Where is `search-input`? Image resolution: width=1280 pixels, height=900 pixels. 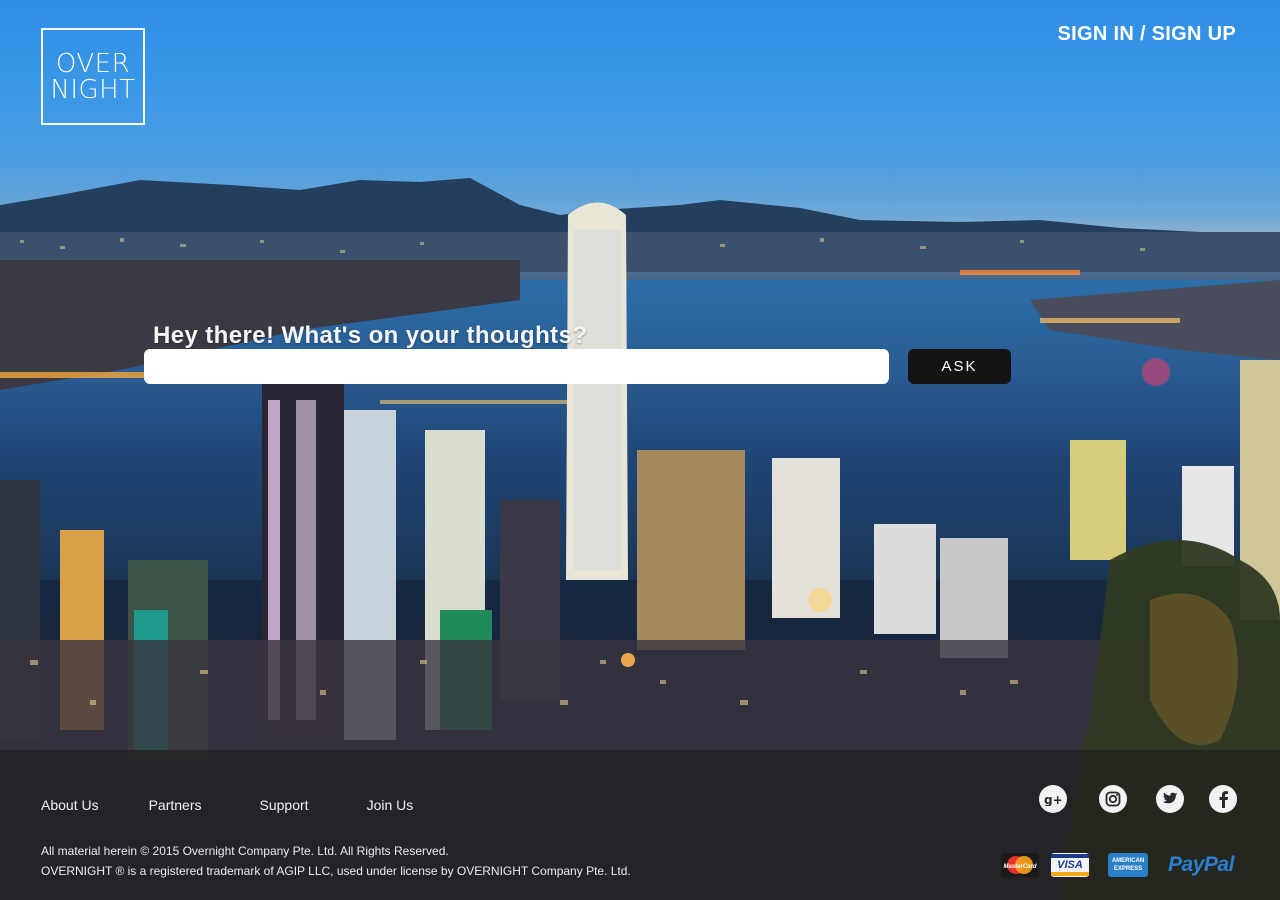 search-input is located at coordinates (516, 366).